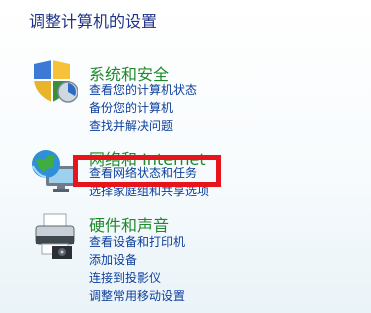  What do you see at coordinates (137, 296) in the screenshot?
I see `link-adjust-mobility-settings: 调整常用移动设置` at bounding box center [137, 296].